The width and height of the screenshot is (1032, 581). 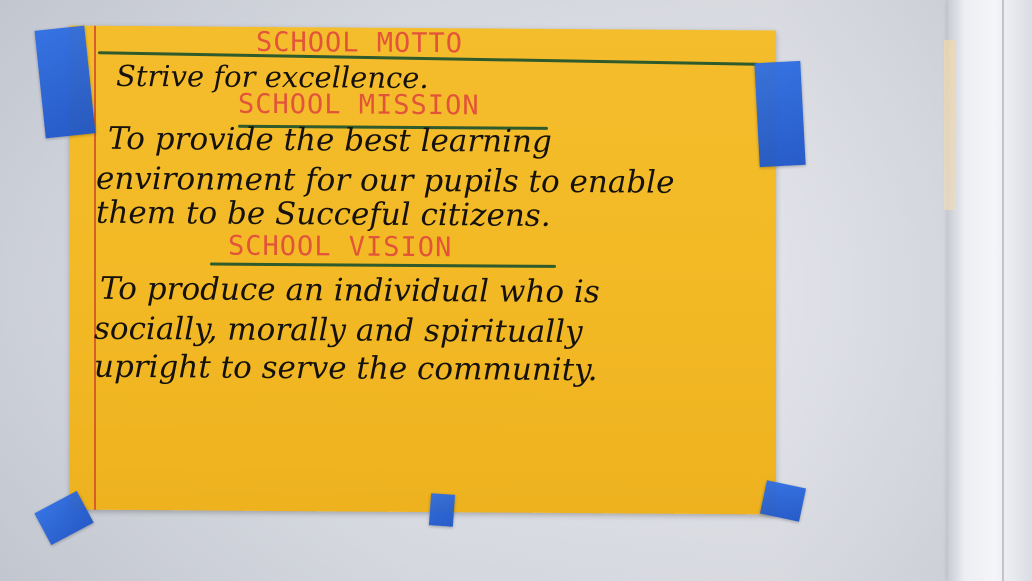 I want to click on vision-line-3: upright to serve the community., so click(x=346, y=368).